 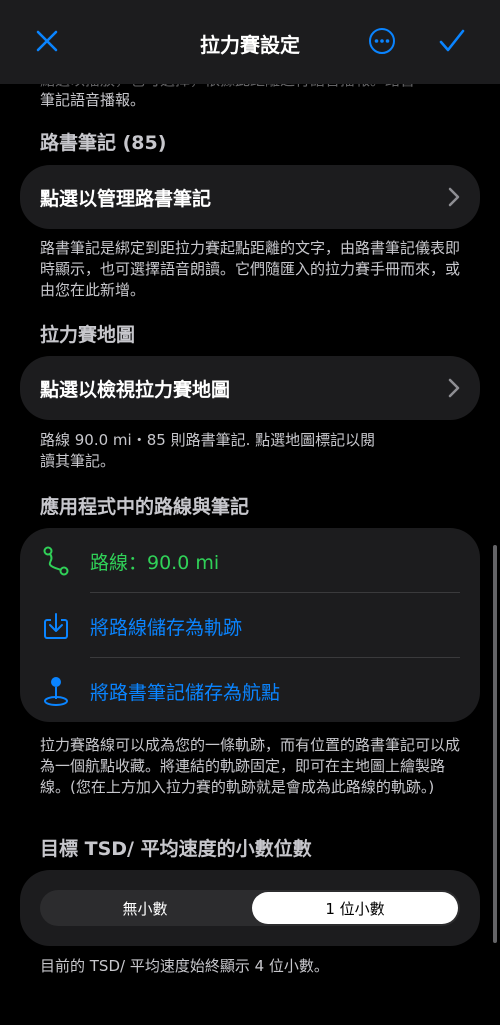 I want to click on view-map-label: 點選以檢視拉力賽地圖, so click(x=135, y=389).